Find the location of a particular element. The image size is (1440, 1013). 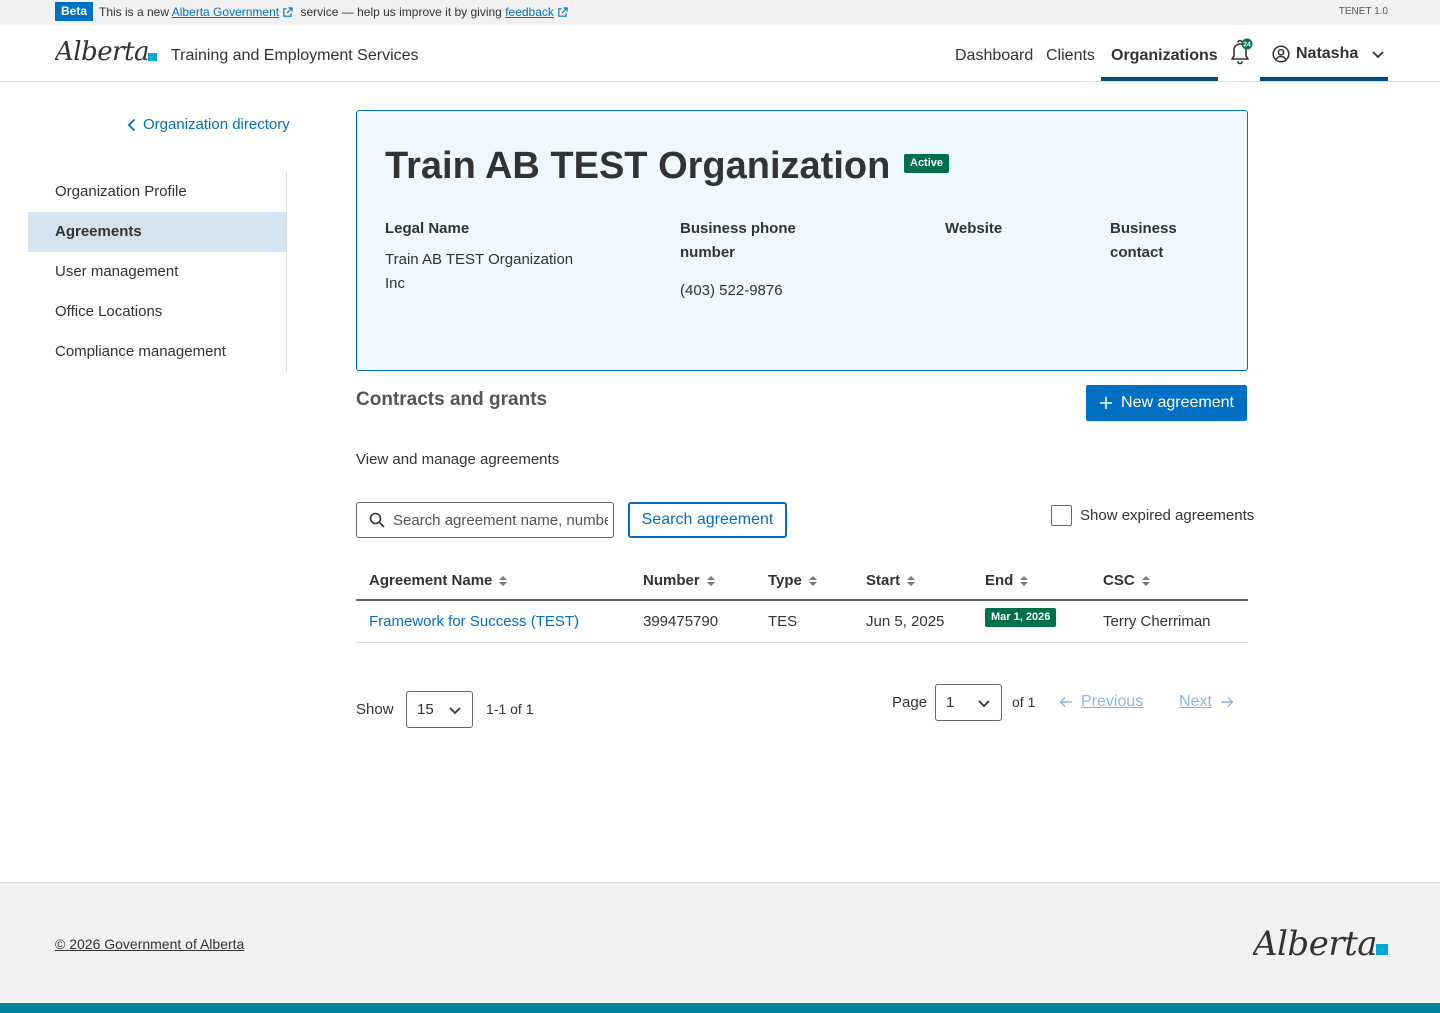

search-icon is located at coordinates (377, 520).